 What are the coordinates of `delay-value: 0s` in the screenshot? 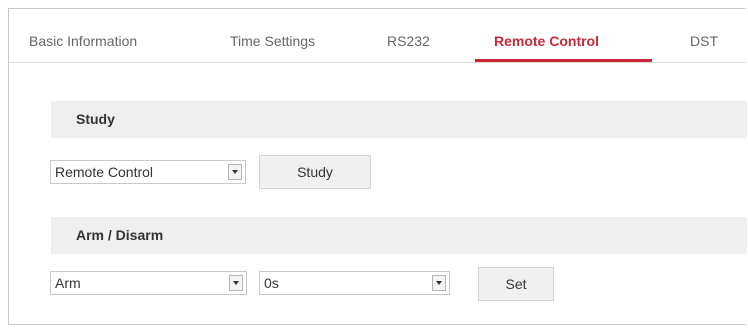 It's located at (271, 283).